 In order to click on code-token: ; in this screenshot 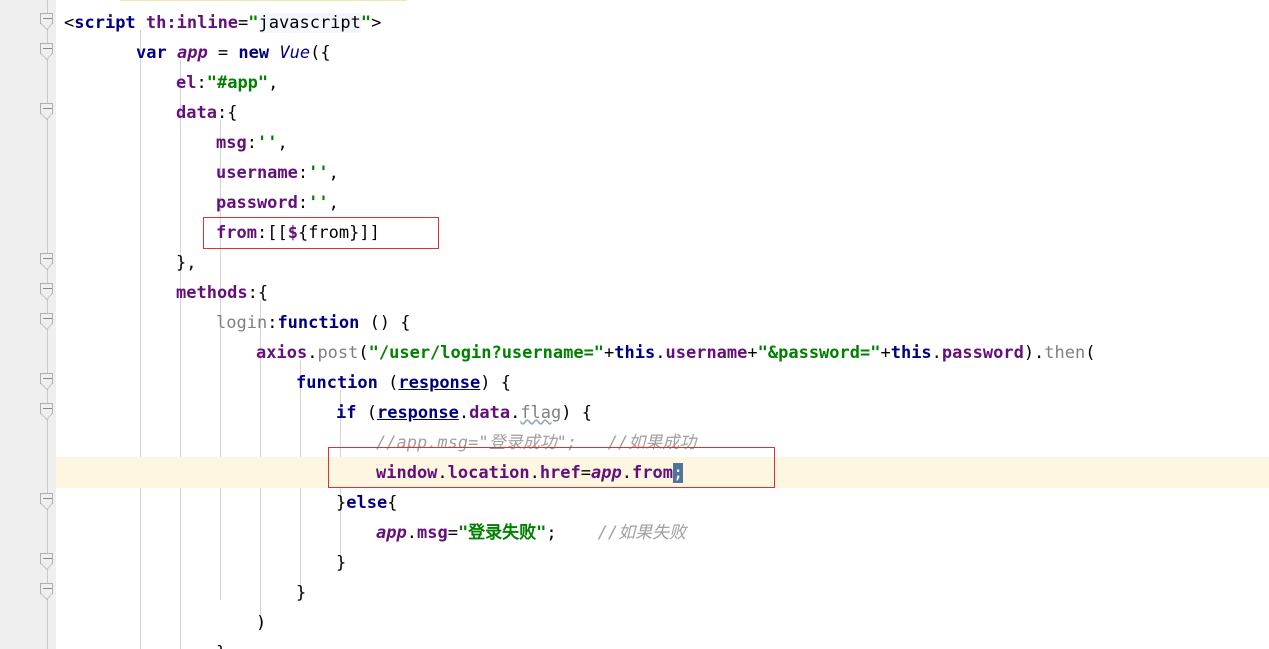, I will do `click(678, 473)`.